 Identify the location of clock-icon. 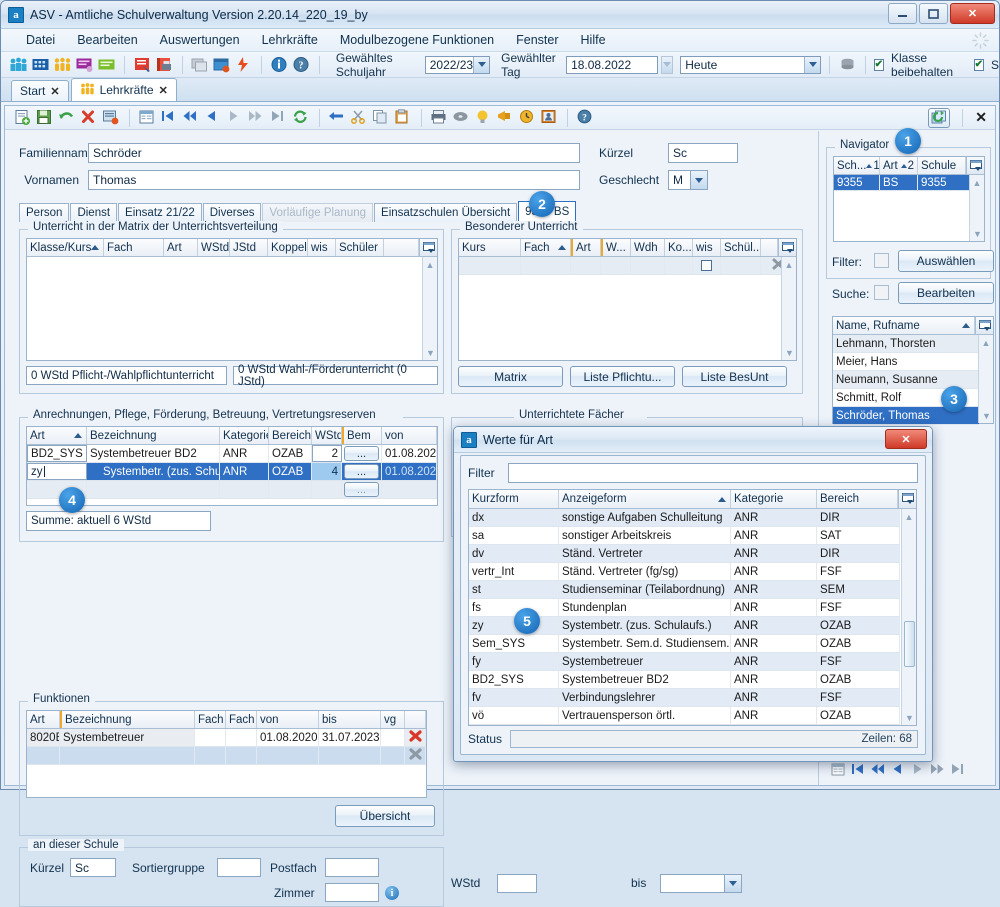
(527, 118).